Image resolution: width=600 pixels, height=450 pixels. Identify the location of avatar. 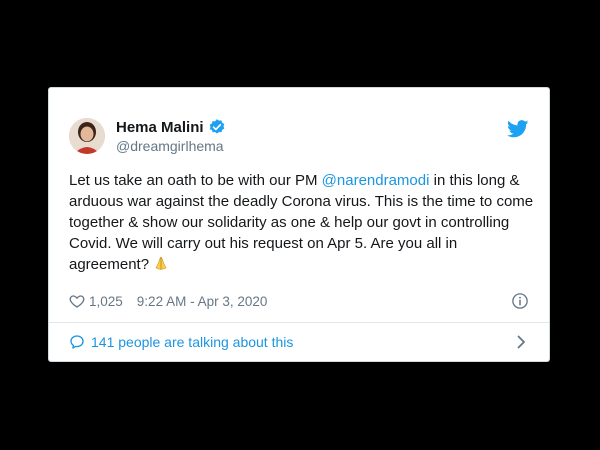
(87, 136).